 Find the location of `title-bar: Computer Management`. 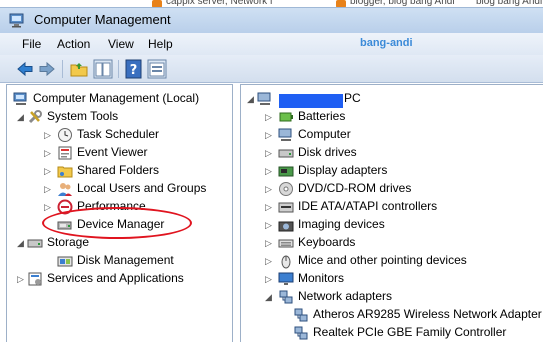

title-bar: Computer Management is located at coordinates (271, 20).